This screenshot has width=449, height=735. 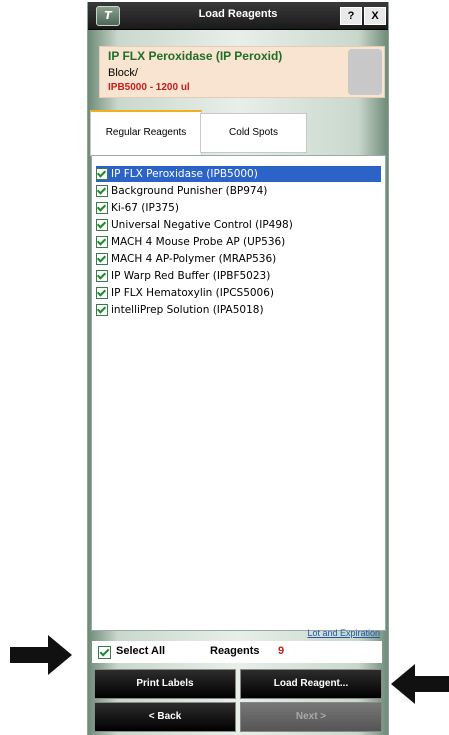 What do you see at coordinates (198, 242) in the screenshot?
I see `list-item-label: MACH 4 Mouse Probe AP (UP536)` at bounding box center [198, 242].